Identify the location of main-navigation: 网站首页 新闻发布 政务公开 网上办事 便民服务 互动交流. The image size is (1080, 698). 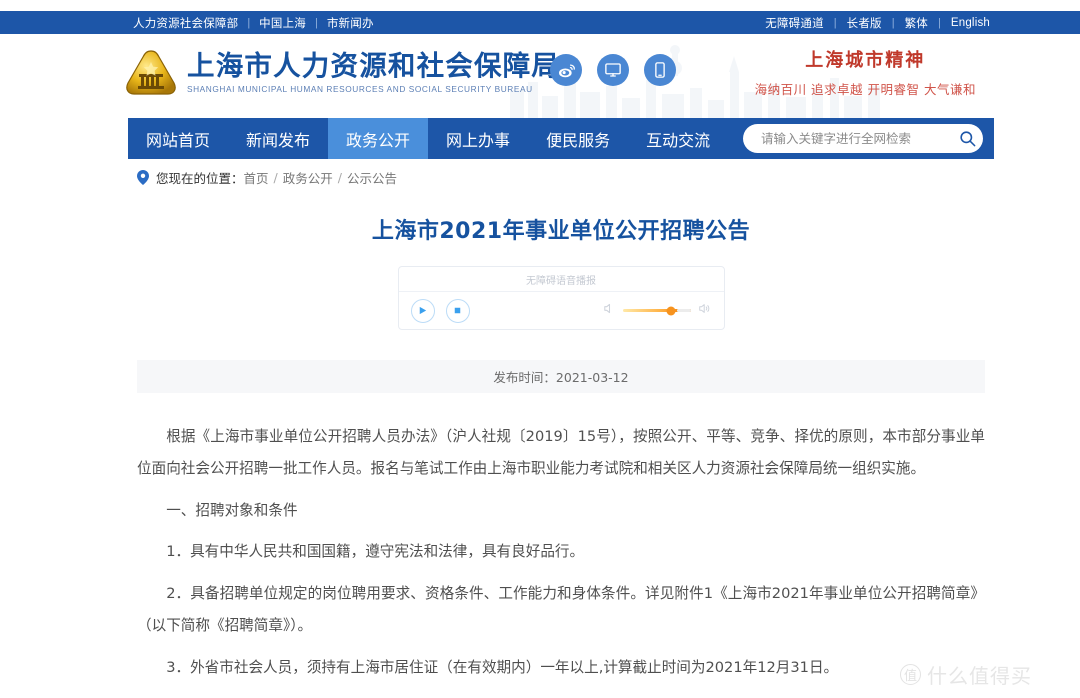
(561, 138).